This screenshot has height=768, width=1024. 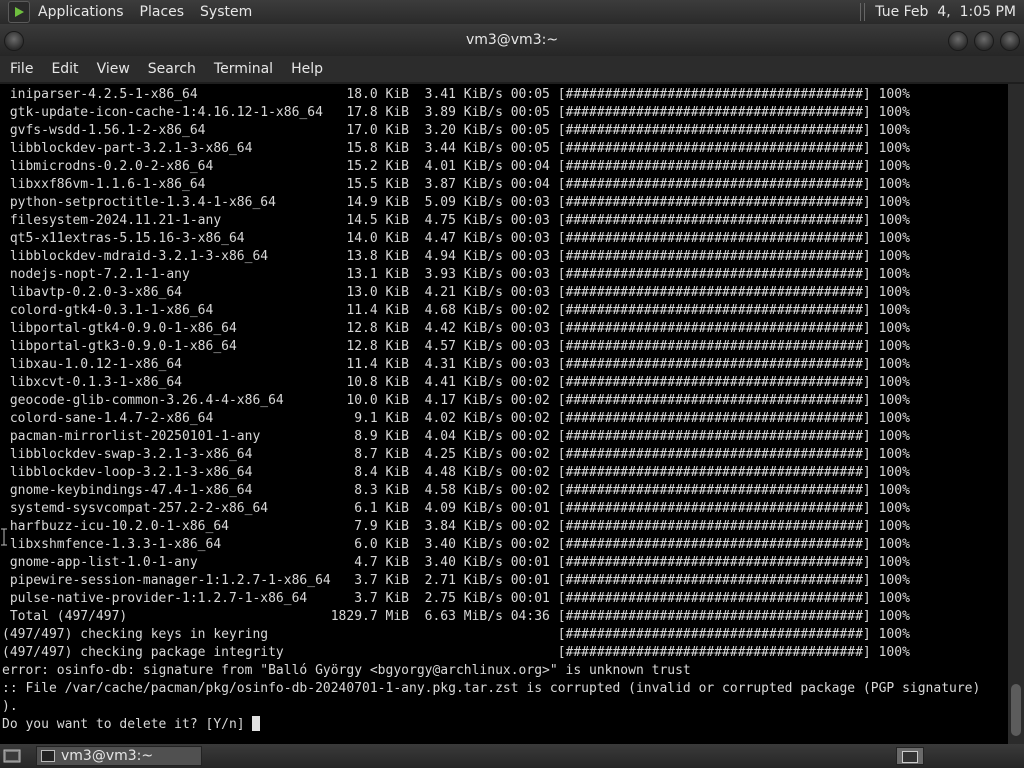 I want to click on menu-help: Help, so click(x=307, y=69).